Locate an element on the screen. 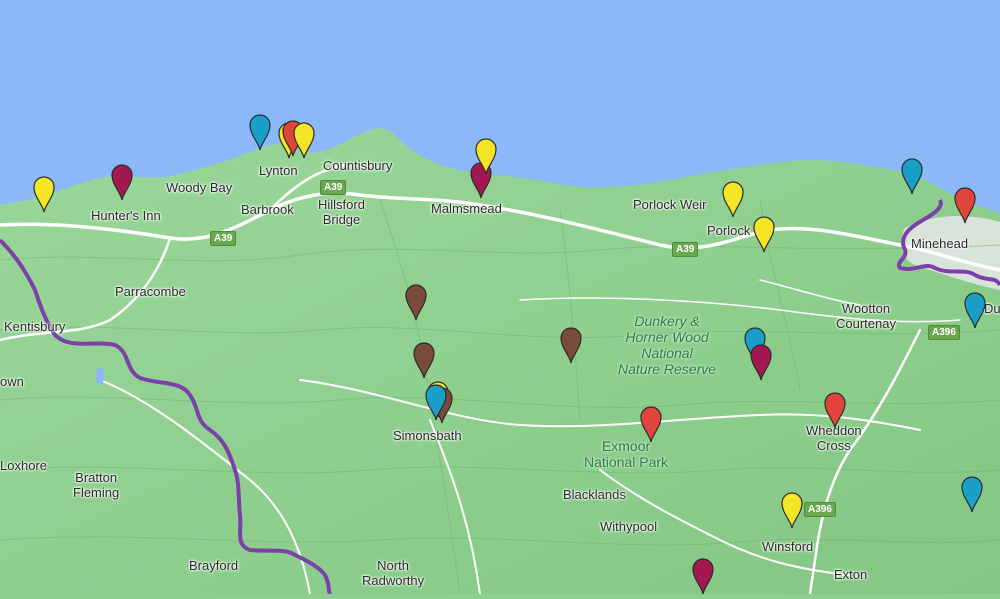 Image resolution: width=1000 pixels, height=599 pixels. place-label: Loxhore is located at coordinates (23, 465).